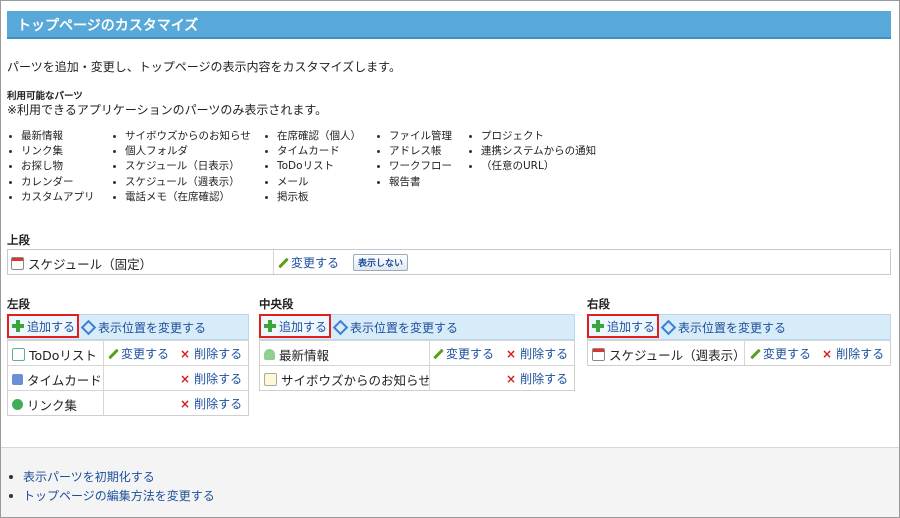 The width and height of the screenshot is (900, 518). What do you see at coordinates (413, 182) in the screenshot?
I see `available-part: 報告書` at bounding box center [413, 182].